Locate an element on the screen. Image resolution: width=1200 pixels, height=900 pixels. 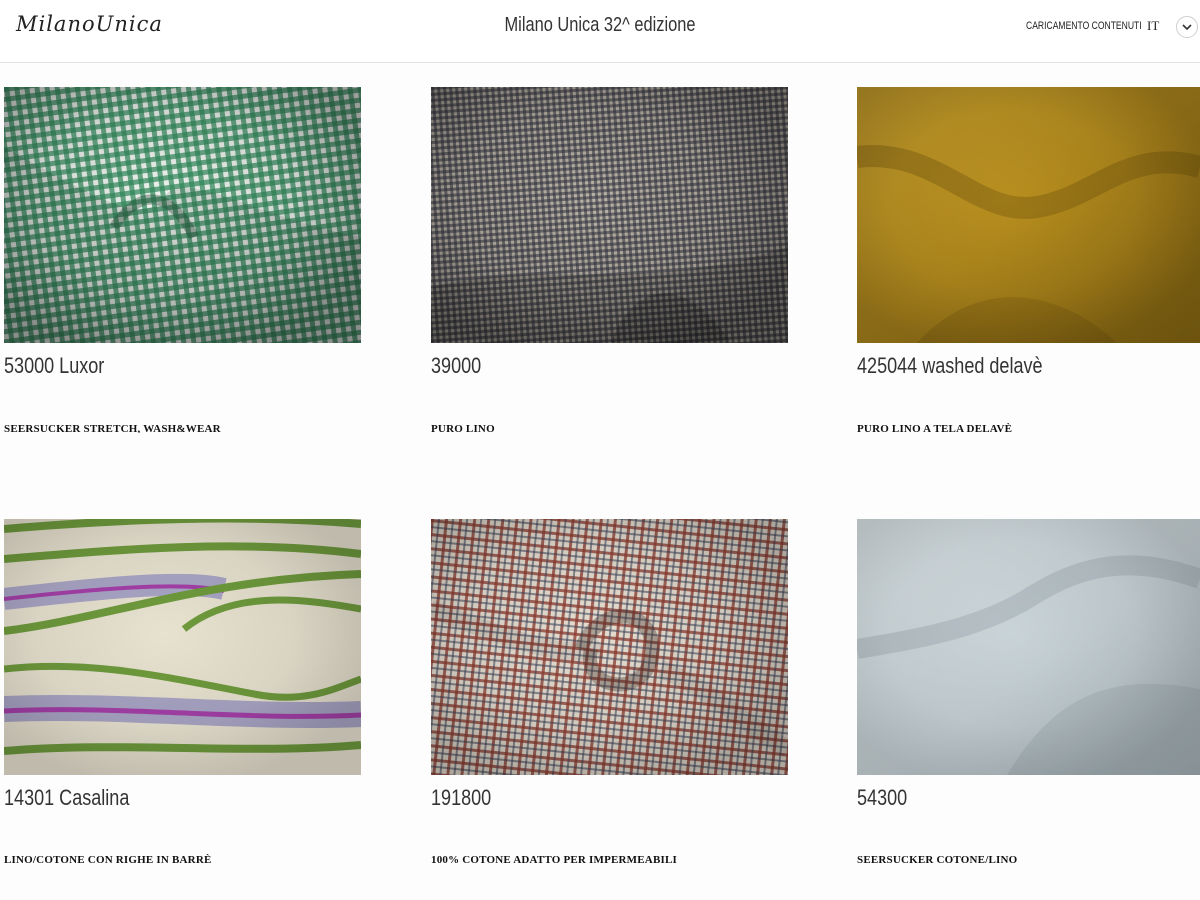
chevron-down-icon is located at coordinates (1187, 26).